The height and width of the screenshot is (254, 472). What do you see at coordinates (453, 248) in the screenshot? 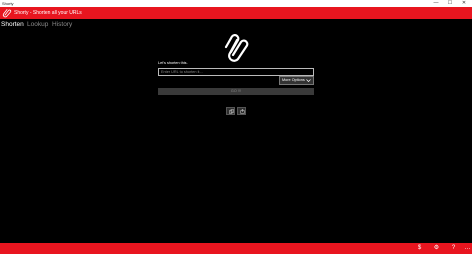
I see `help-icon: ?` at bounding box center [453, 248].